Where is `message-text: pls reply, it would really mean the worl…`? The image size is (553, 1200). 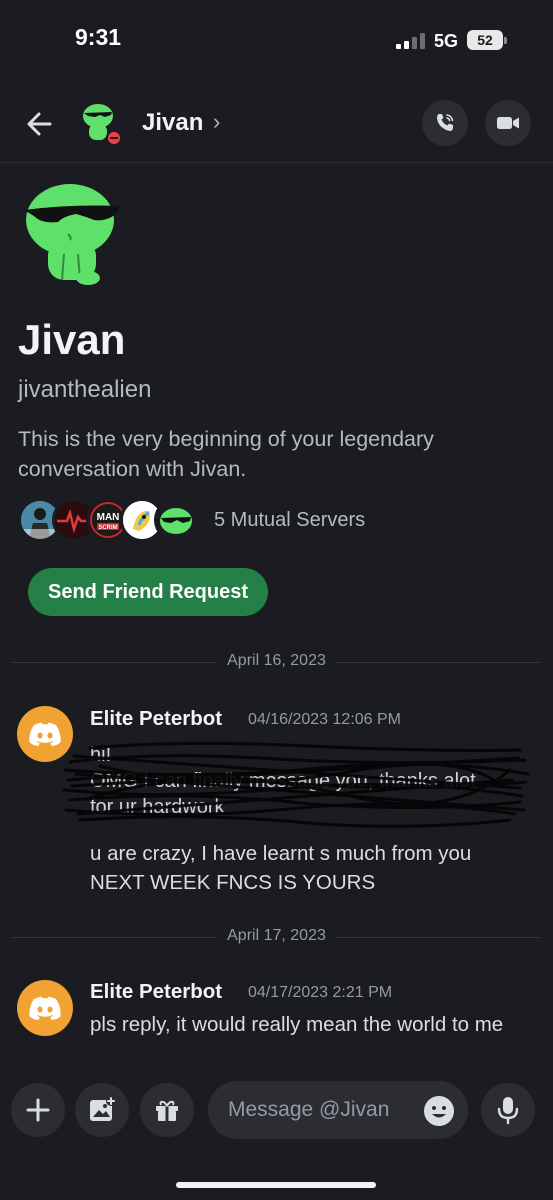 message-text: pls reply, it would really mean the worl… is located at coordinates (297, 1024).